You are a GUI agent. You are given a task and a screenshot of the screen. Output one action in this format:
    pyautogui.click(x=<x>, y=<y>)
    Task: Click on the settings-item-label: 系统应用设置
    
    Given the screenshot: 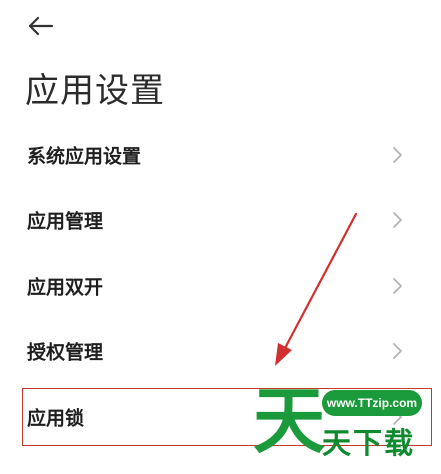 What is the action you would take?
    pyautogui.click(x=84, y=156)
    